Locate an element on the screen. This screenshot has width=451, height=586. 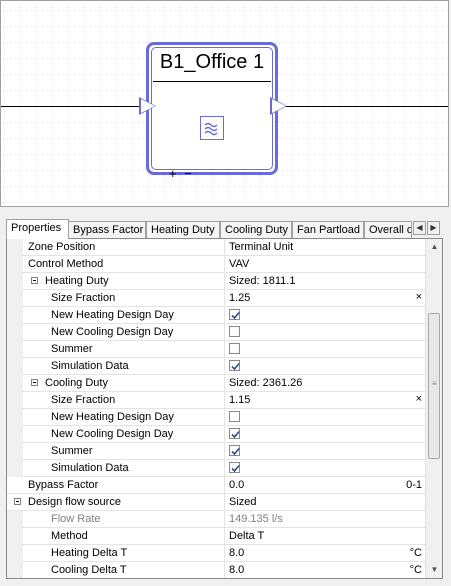
prop-value: Sized is located at coordinates (243, 502).